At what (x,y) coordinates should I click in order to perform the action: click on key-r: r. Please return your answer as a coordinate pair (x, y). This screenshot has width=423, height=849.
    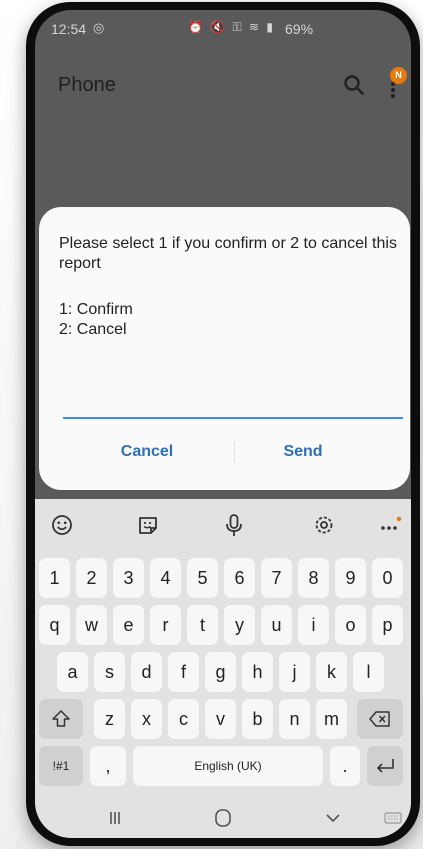
    Looking at the image, I should click on (165, 625).